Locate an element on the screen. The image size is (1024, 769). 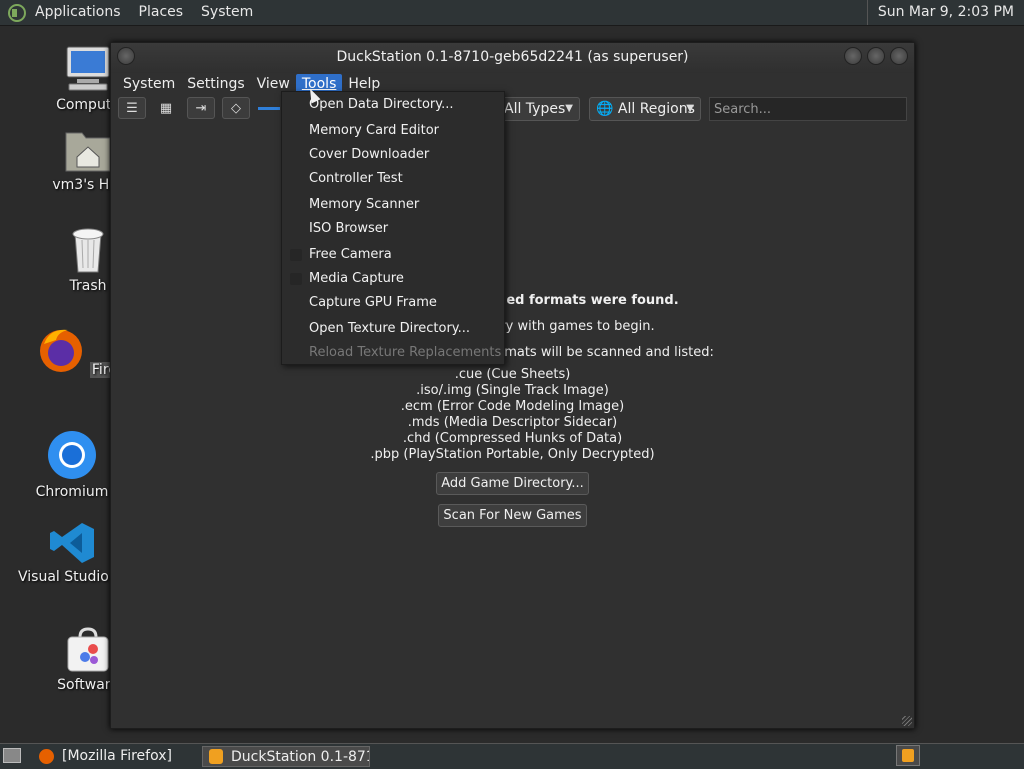
resize-grip-icon is located at coordinates (907, 721).